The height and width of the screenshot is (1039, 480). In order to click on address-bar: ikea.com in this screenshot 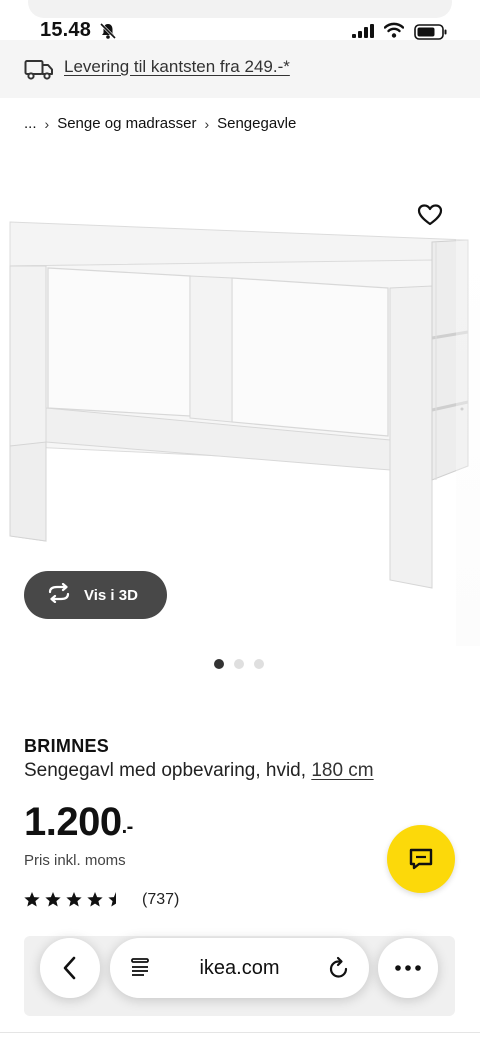, I will do `click(239, 968)`.